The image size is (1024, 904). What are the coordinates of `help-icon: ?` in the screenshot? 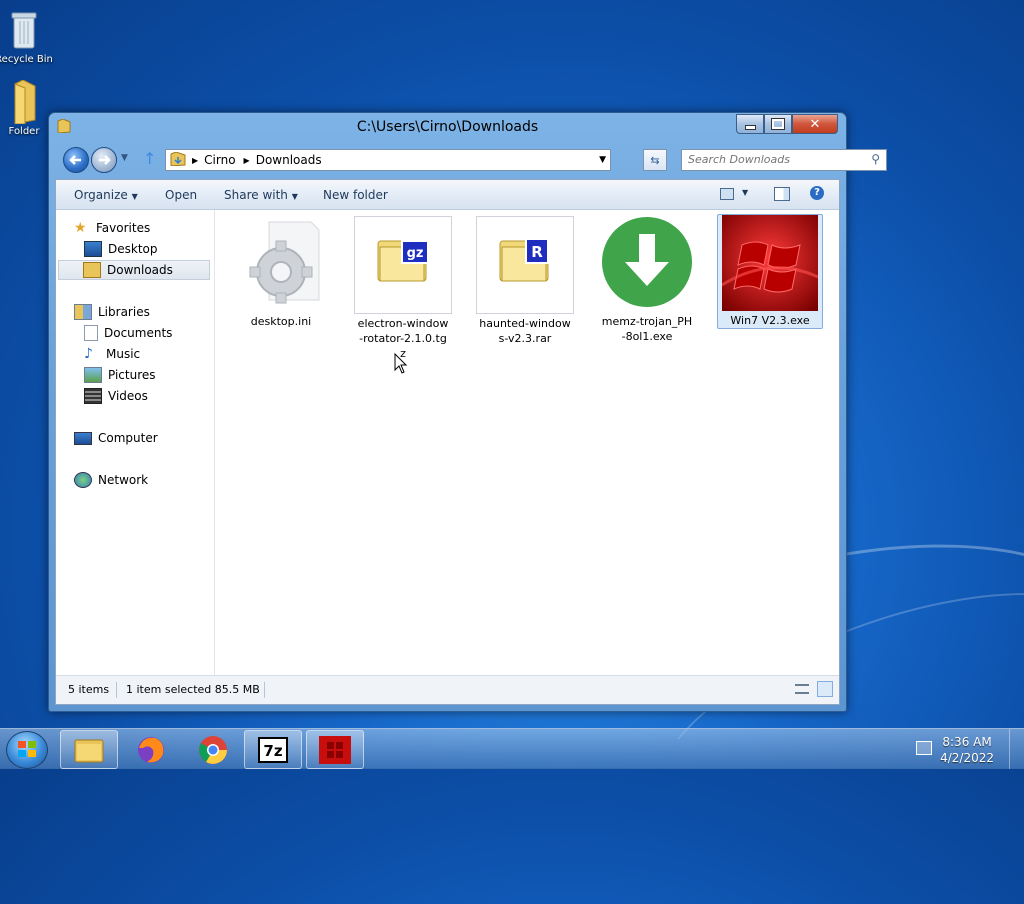 It's located at (817, 193).